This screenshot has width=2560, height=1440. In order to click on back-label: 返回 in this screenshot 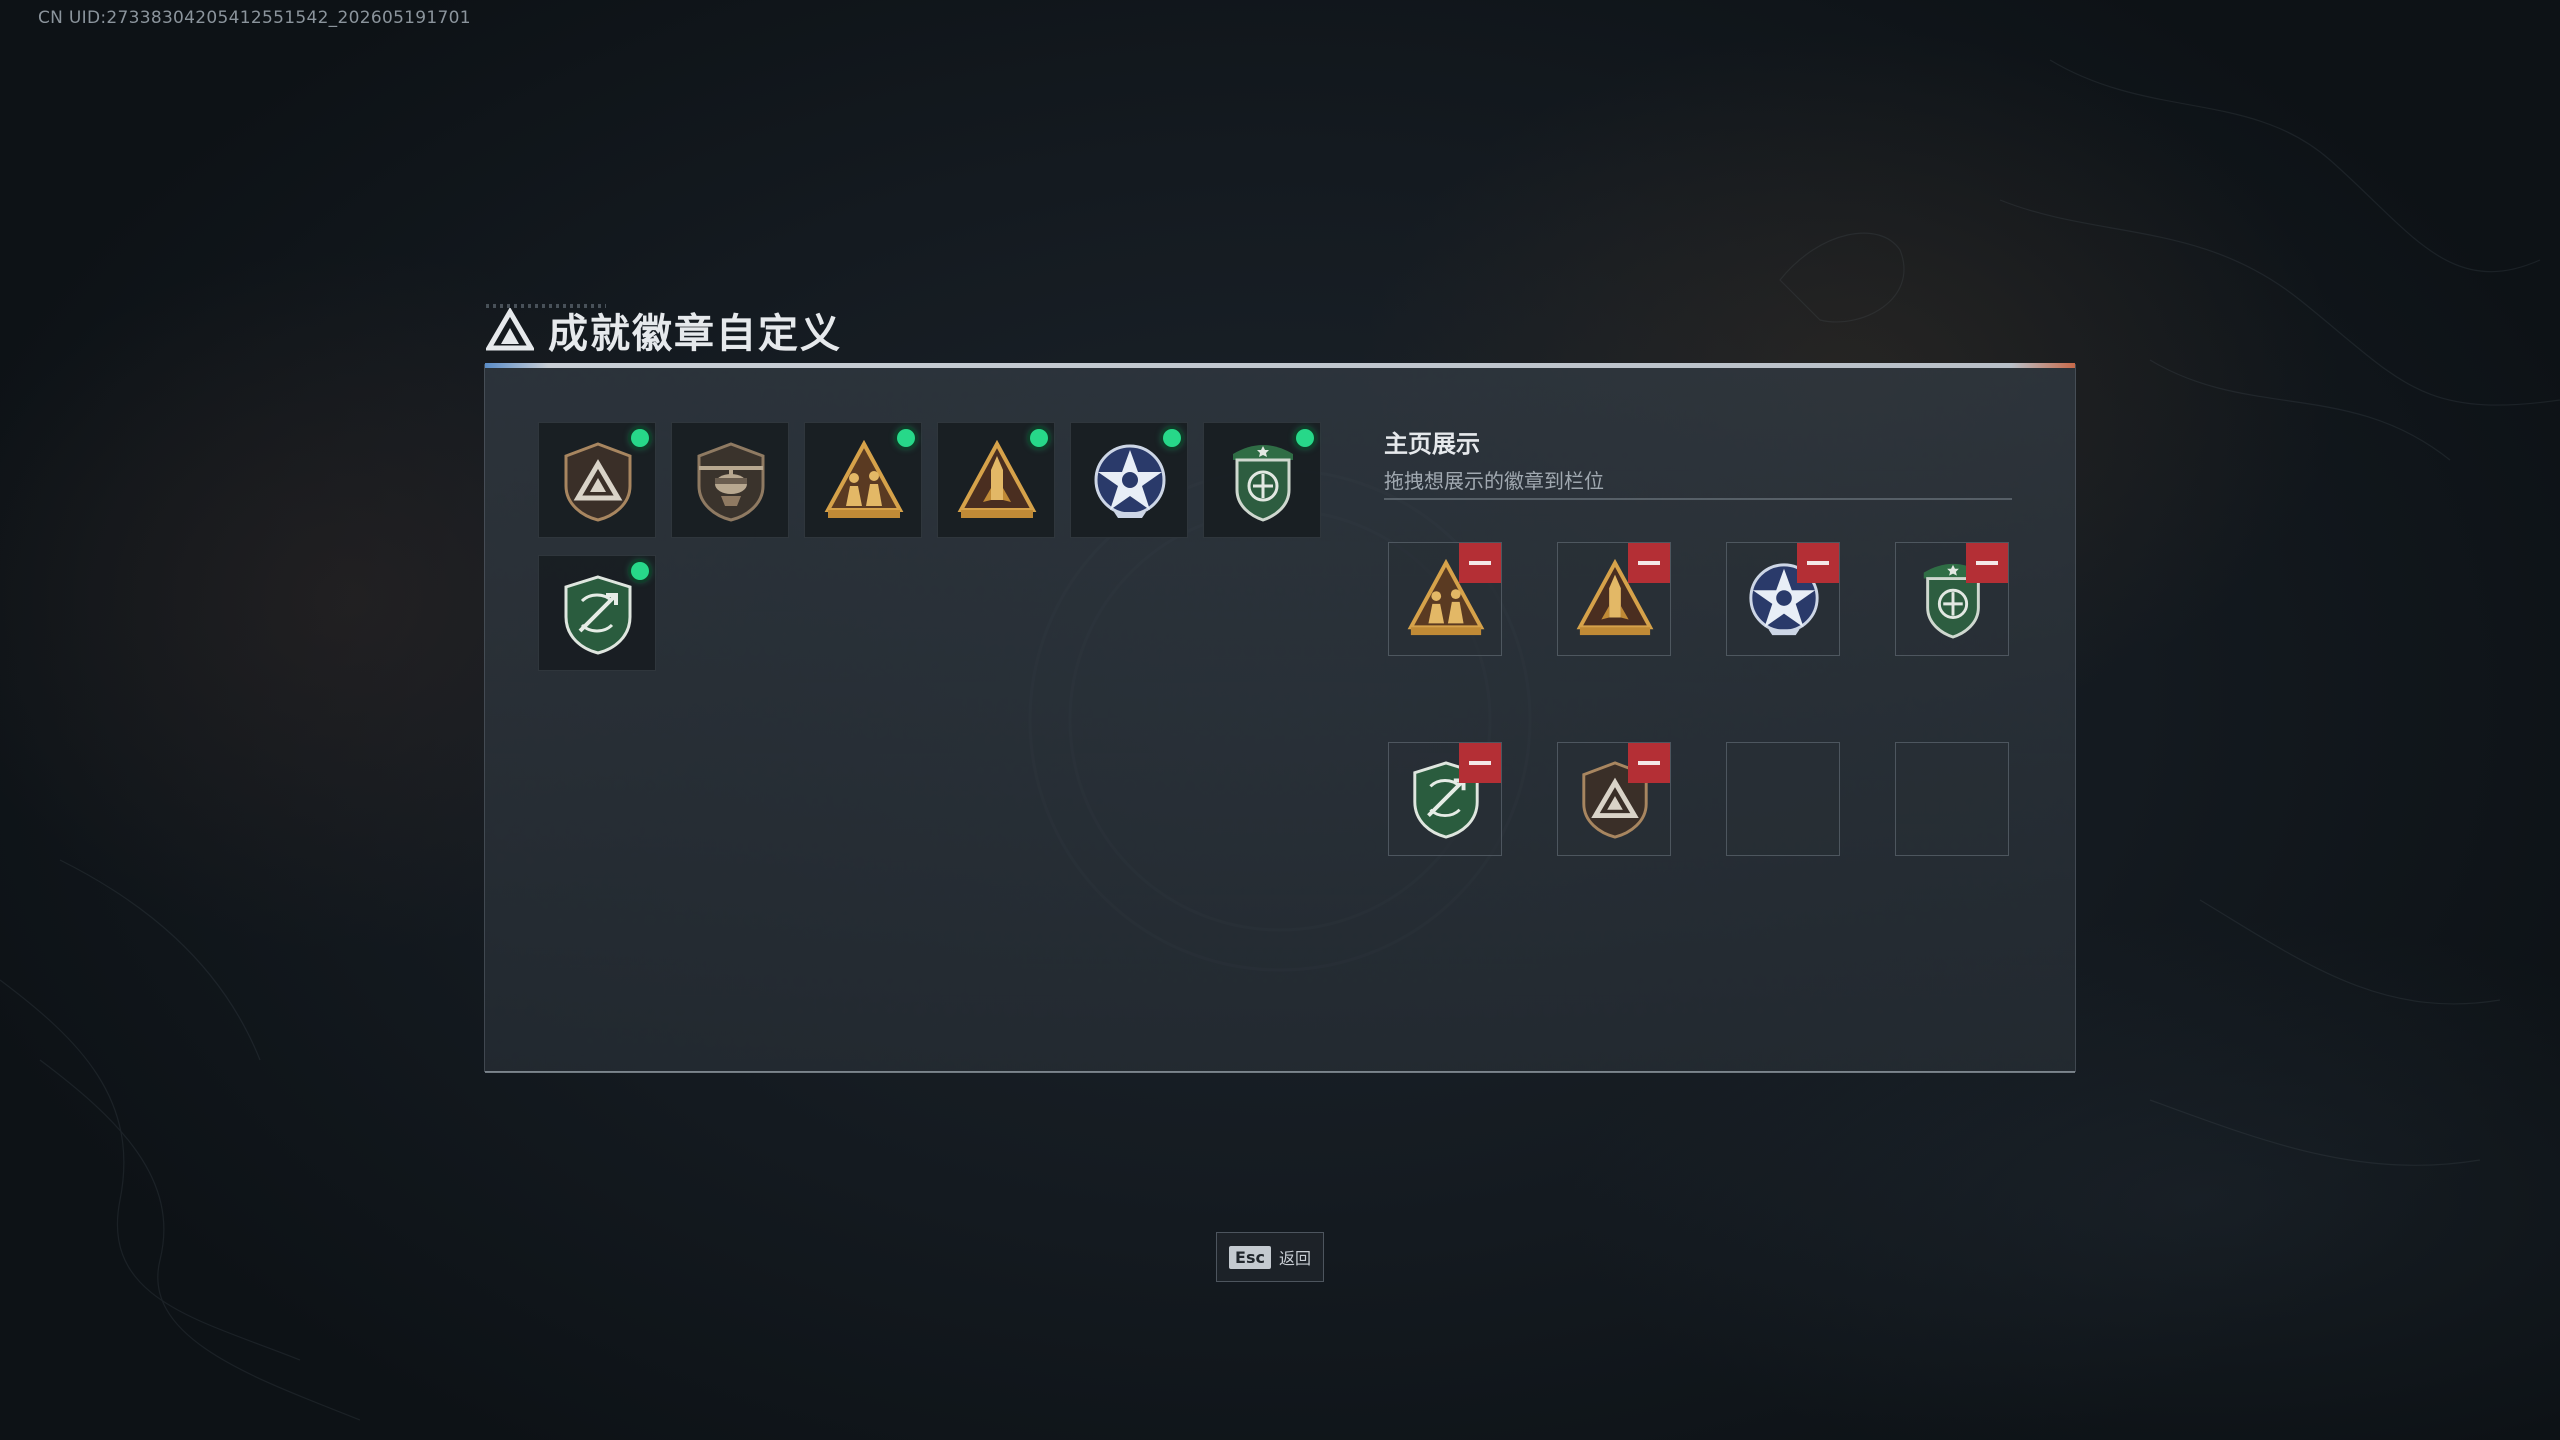, I will do `click(1294, 1258)`.